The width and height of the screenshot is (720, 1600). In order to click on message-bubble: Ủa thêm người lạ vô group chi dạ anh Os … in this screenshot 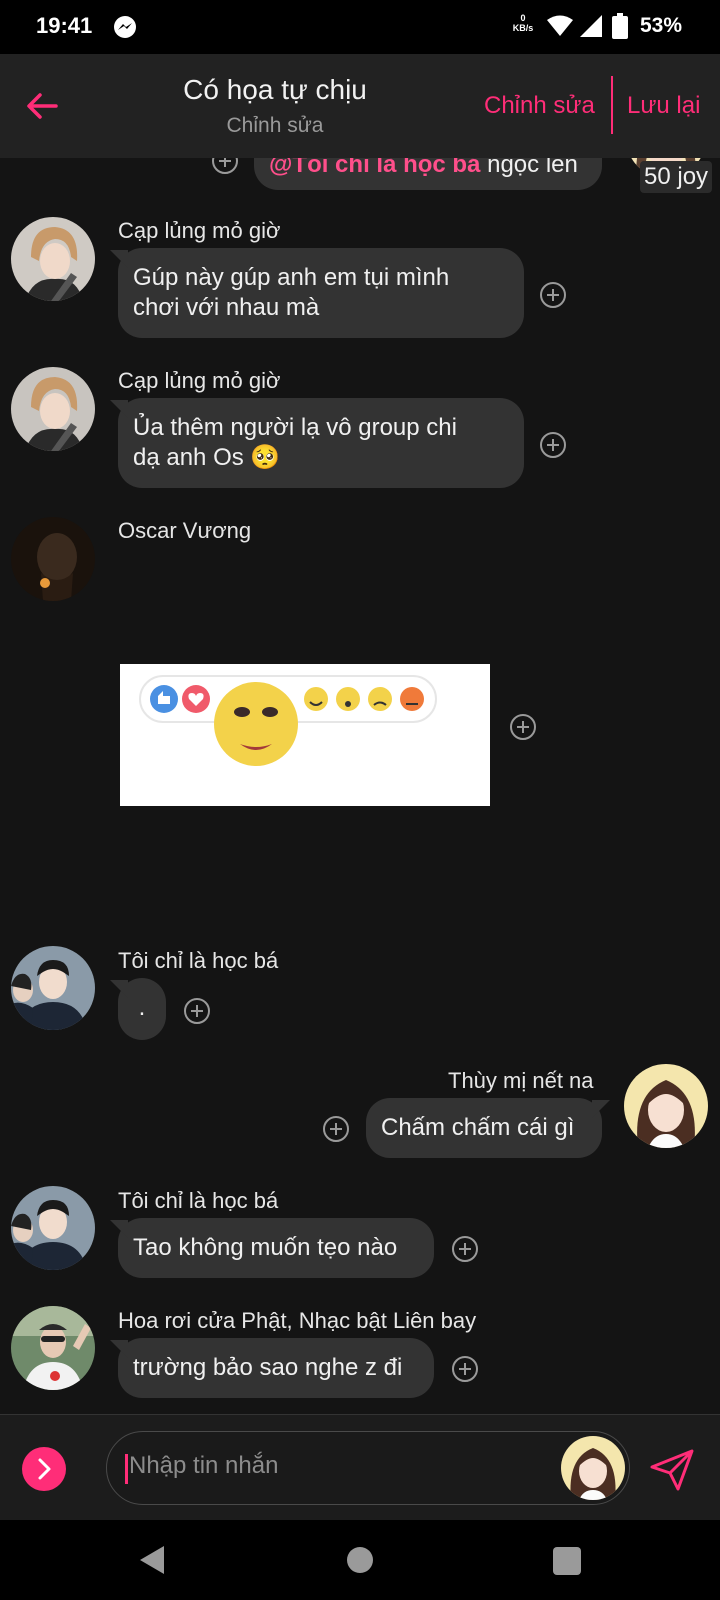, I will do `click(321, 443)`.